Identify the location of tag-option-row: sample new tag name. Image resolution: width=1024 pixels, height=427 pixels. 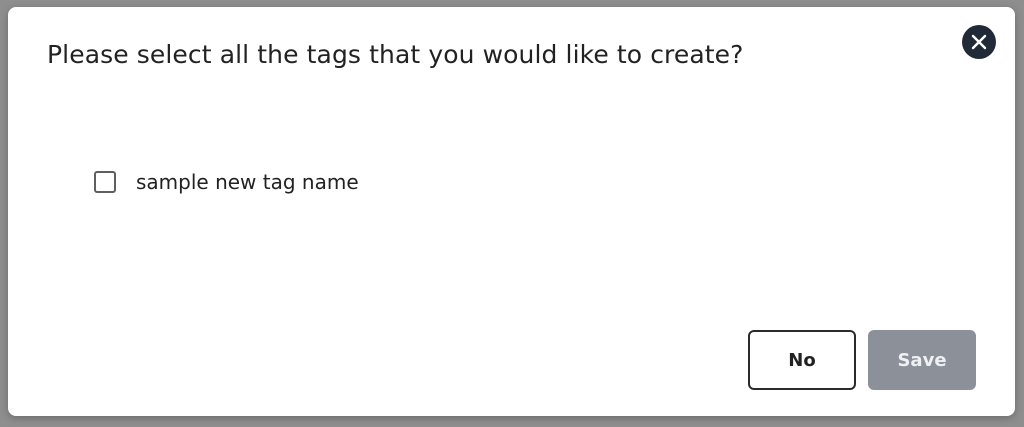
(226, 182).